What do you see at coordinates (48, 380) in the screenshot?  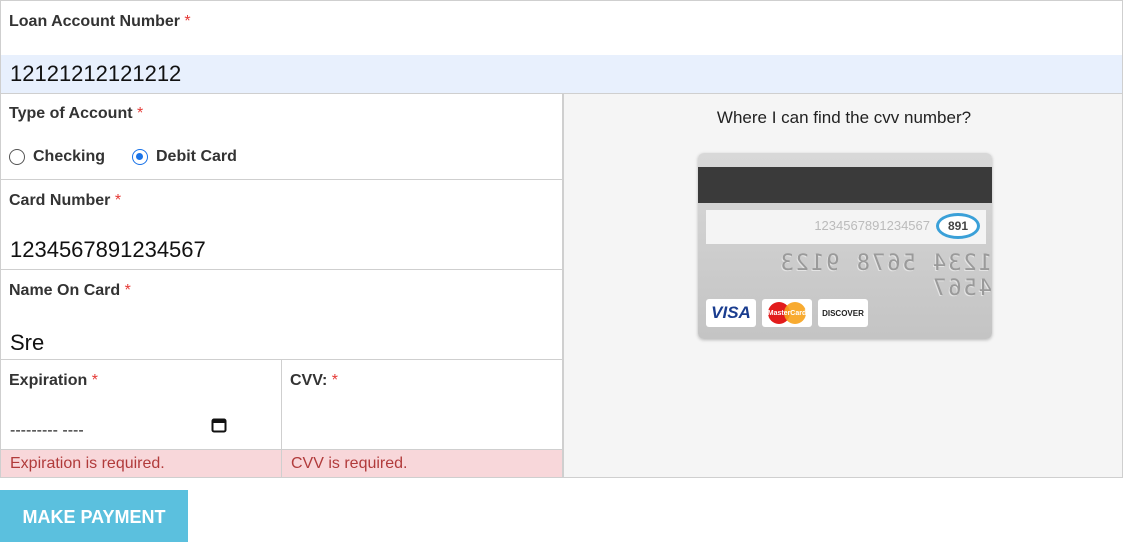 I see `expiration-label-text: Expiration` at bounding box center [48, 380].